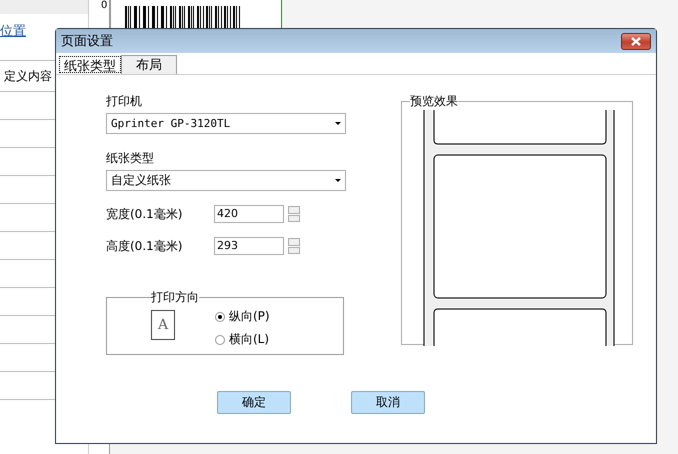 The width and height of the screenshot is (678, 454). I want to click on dimension-label: 宽度(0.1毫米), so click(145, 214).